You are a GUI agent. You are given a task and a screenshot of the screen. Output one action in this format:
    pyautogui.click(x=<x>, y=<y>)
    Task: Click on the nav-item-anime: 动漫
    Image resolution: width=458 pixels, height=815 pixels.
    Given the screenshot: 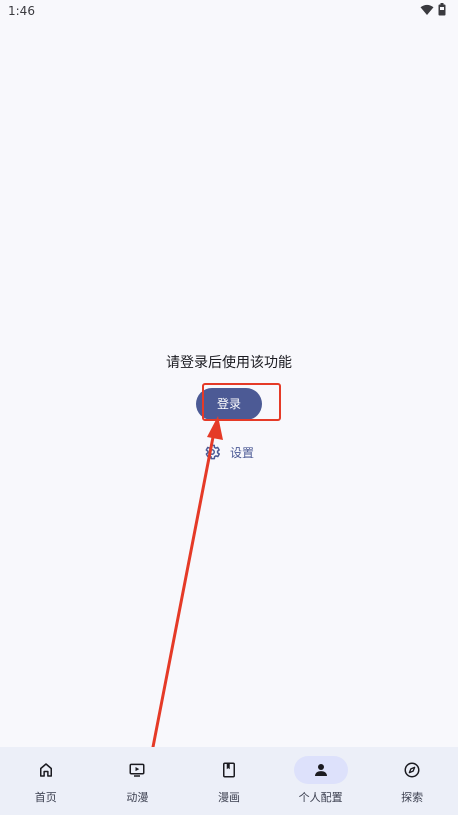 What is the action you would take?
    pyautogui.click(x=138, y=781)
    